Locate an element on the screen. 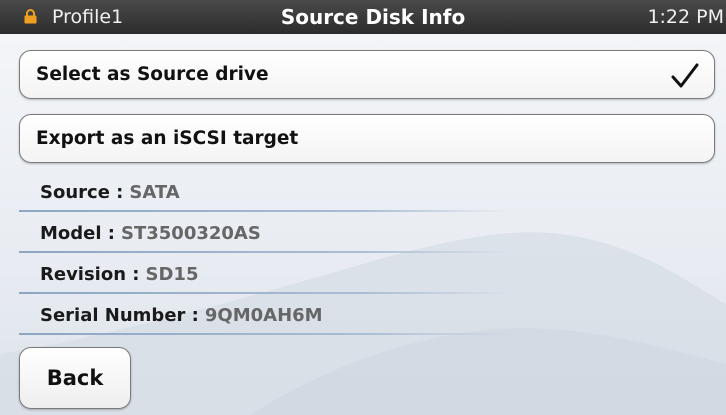 The height and width of the screenshot is (415, 726). model-label: Model : ST3500320AS is located at coordinates (150, 233).